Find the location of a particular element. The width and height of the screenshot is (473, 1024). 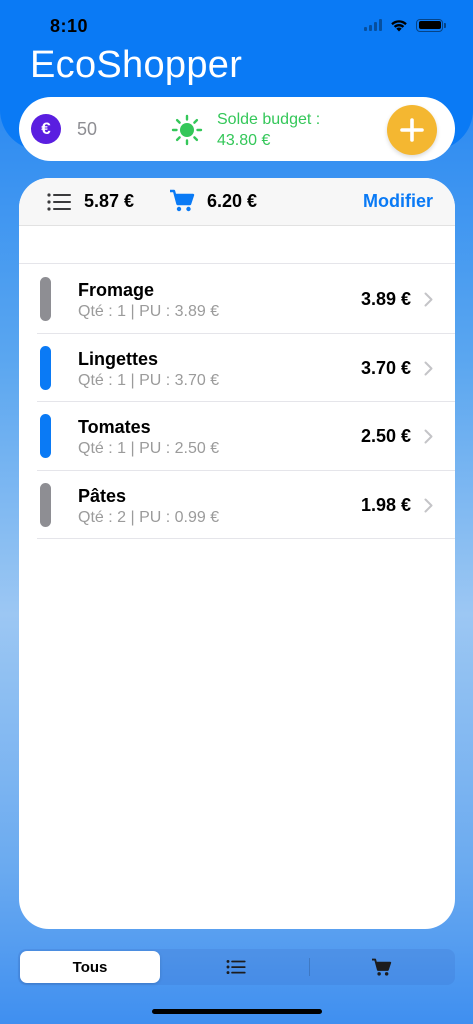

status-time: 8:10 is located at coordinates (69, 26).